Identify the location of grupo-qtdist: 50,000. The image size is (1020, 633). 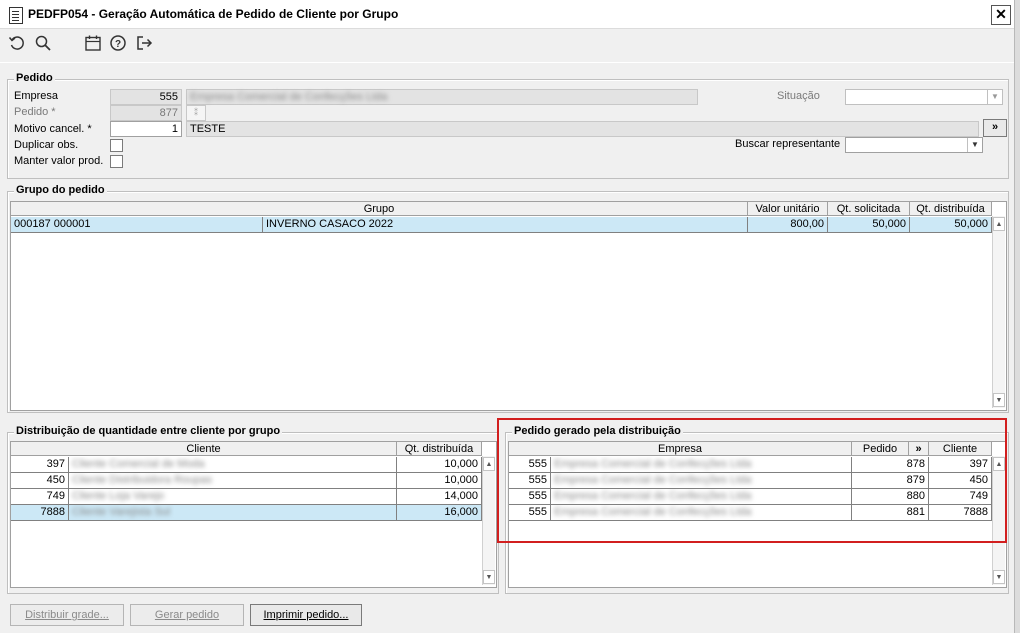
(951, 225).